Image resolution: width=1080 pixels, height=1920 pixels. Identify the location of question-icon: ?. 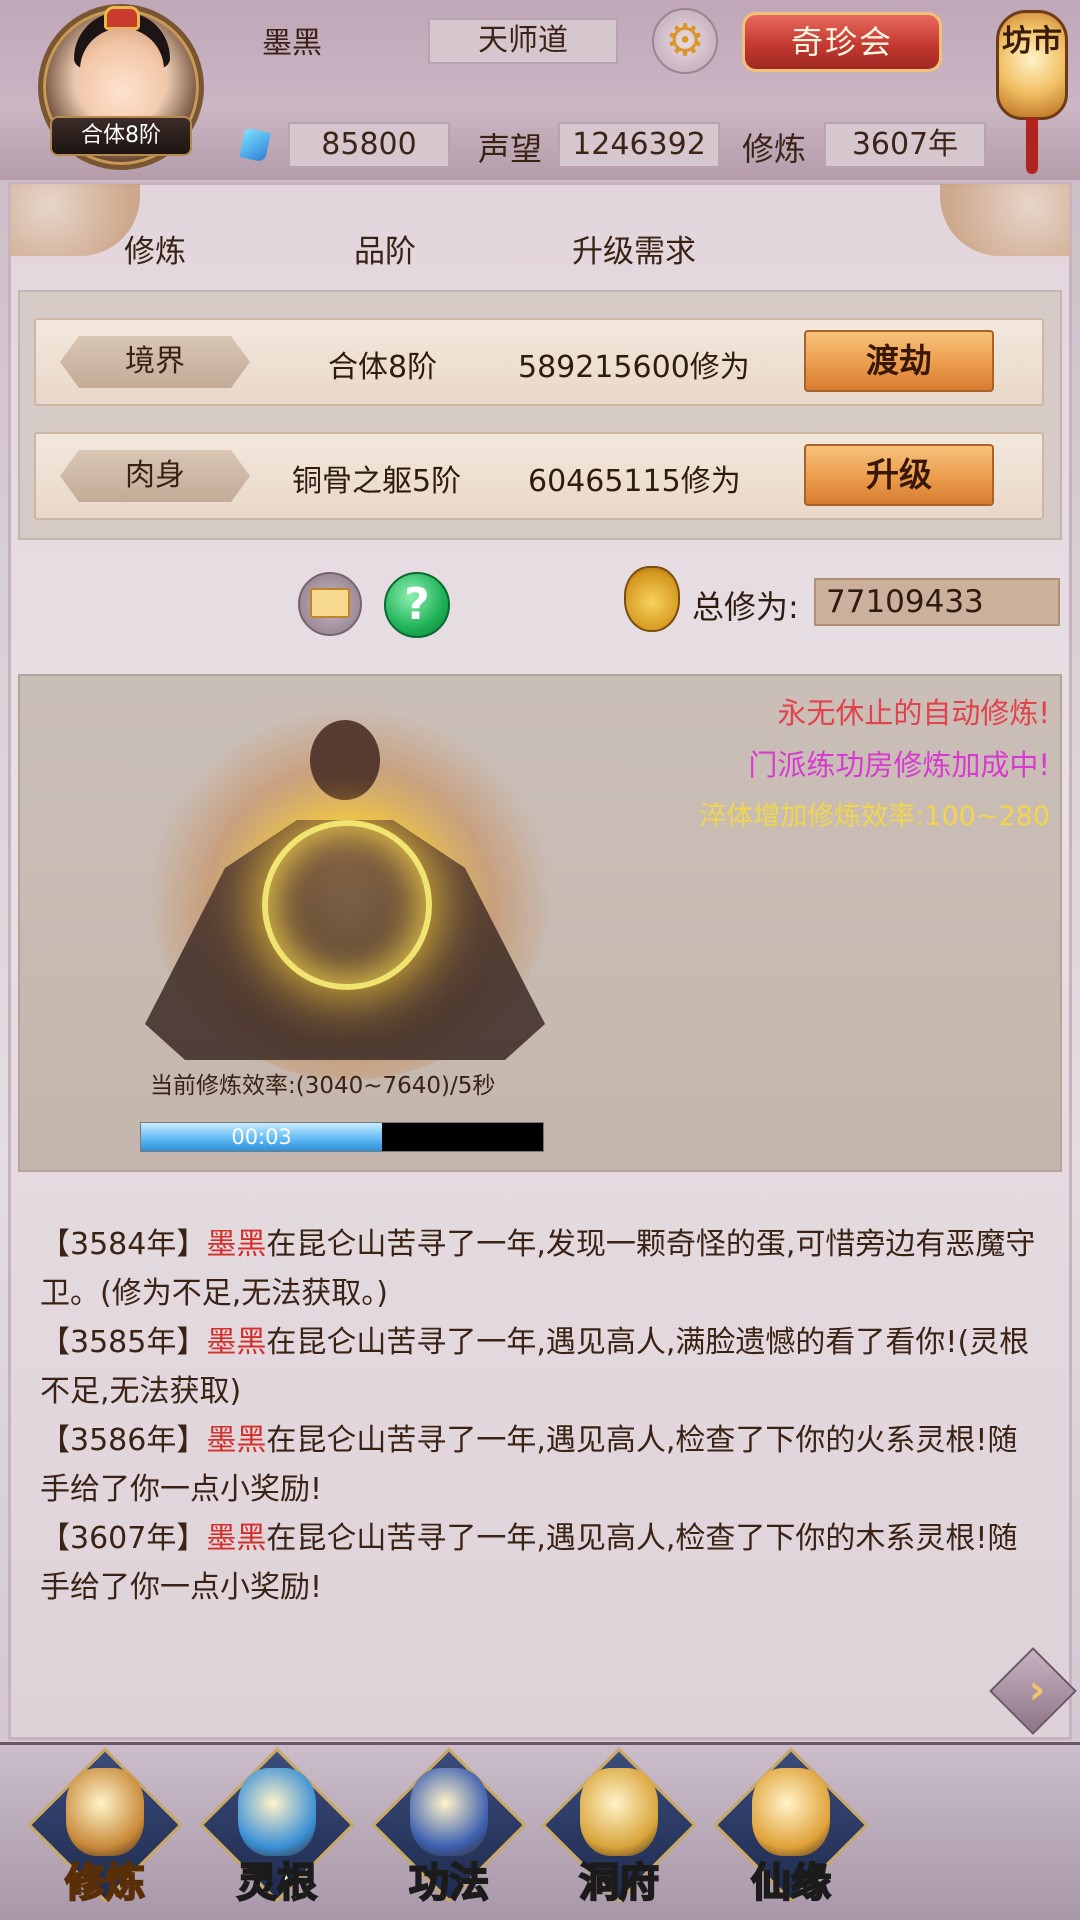
(417, 604).